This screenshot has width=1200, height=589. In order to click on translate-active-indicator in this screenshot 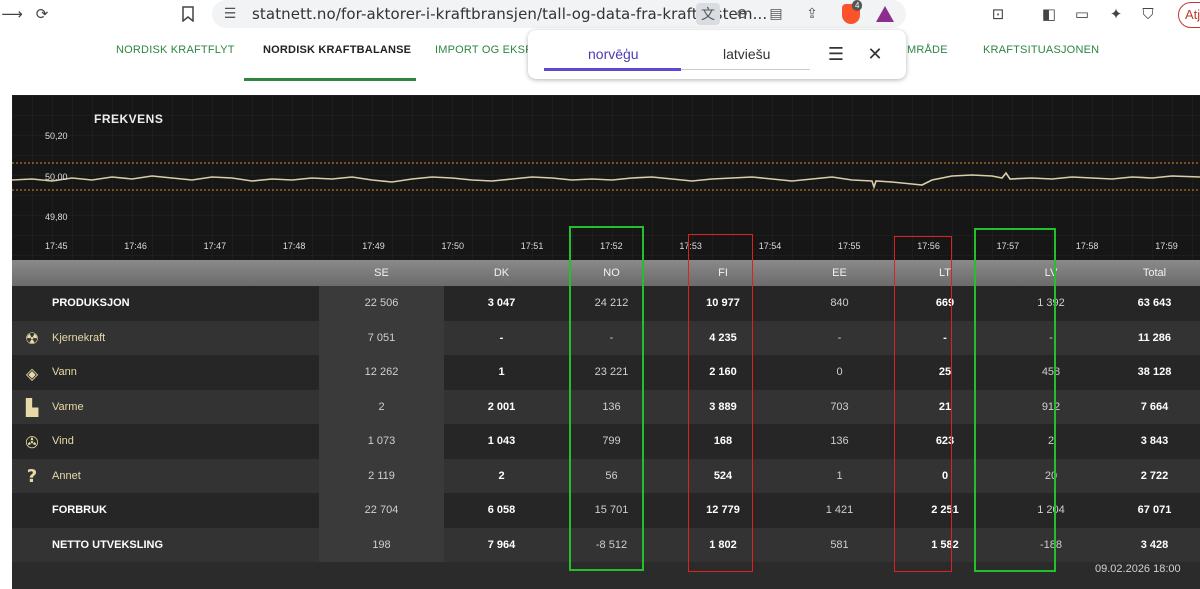, I will do `click(612, 69)`.